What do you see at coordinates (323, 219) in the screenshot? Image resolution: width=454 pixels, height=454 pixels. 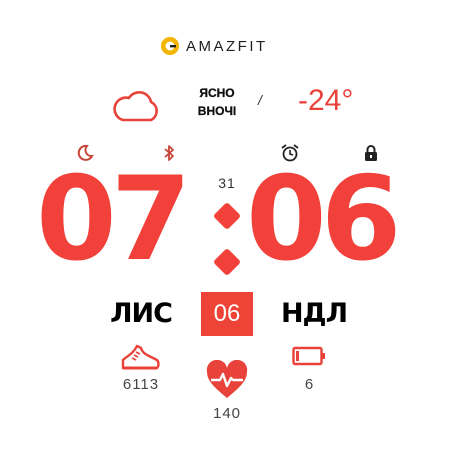 I see `time-minutes: 06` at bounding box center [323, 219].